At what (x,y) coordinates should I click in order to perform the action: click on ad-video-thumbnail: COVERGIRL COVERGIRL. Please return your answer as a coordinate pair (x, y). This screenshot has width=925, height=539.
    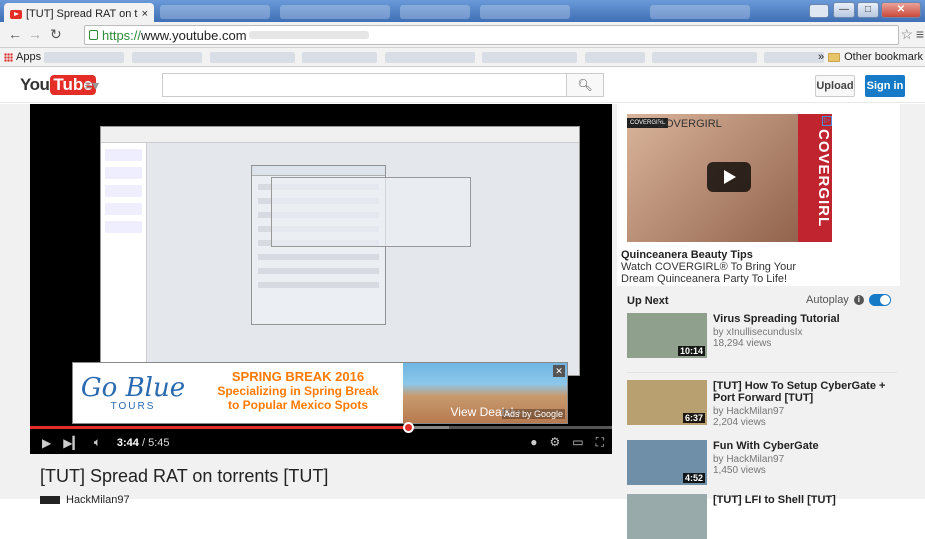
    Looking at the image, I should click on (729, 178).